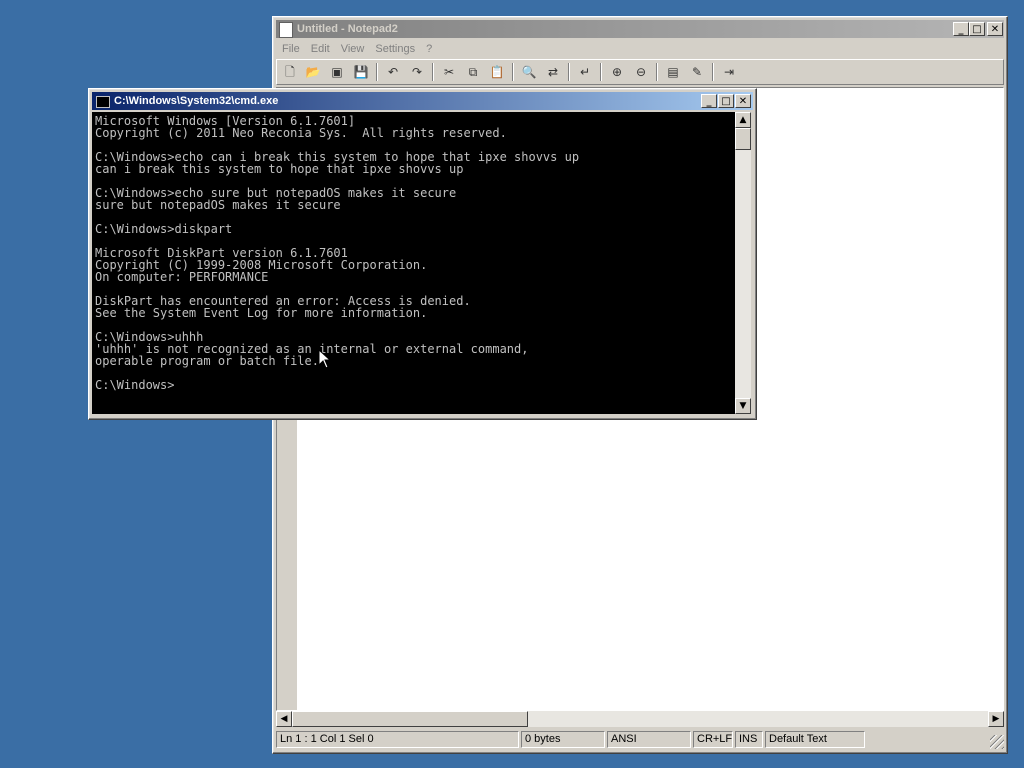 The width and height of the screenshot is (1024, 768). What do you see at coordinates (553, 72) in the screenshot?
I see `replace-icon: ⇄` at bounding box center [553, 72].